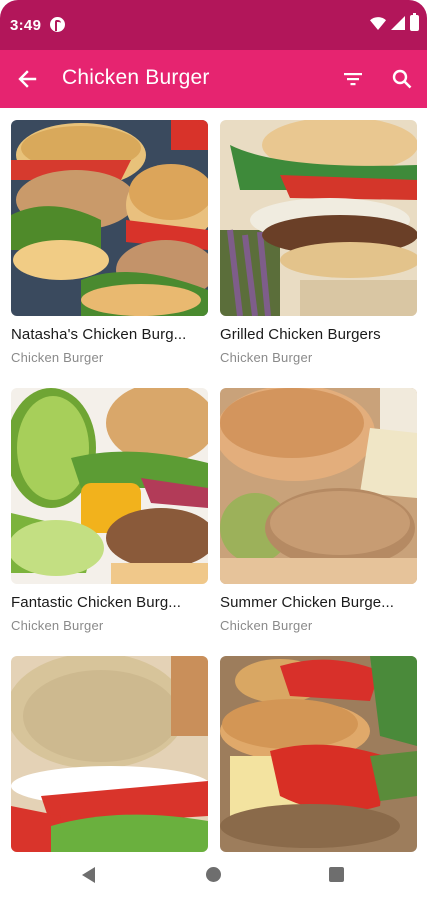 The image size is (427, 900). I want to click on status-bar: 3:49, so click(213, 25).